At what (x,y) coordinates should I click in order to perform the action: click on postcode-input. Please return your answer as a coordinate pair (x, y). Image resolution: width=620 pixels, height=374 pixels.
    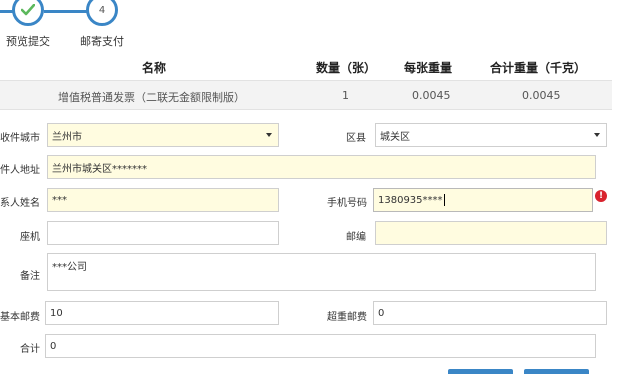
    Looking at the image, I should click on (491, 233).